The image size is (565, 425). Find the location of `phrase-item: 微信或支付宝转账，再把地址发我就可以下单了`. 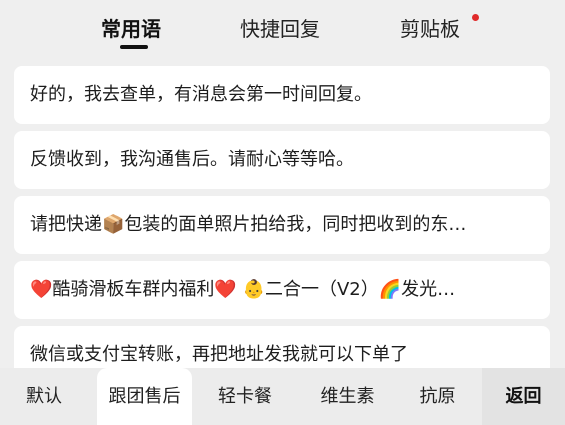

phrase-item: 微信或支付宝转账，再把地址发我就可以下单了 is located at coordinates (282, 347).